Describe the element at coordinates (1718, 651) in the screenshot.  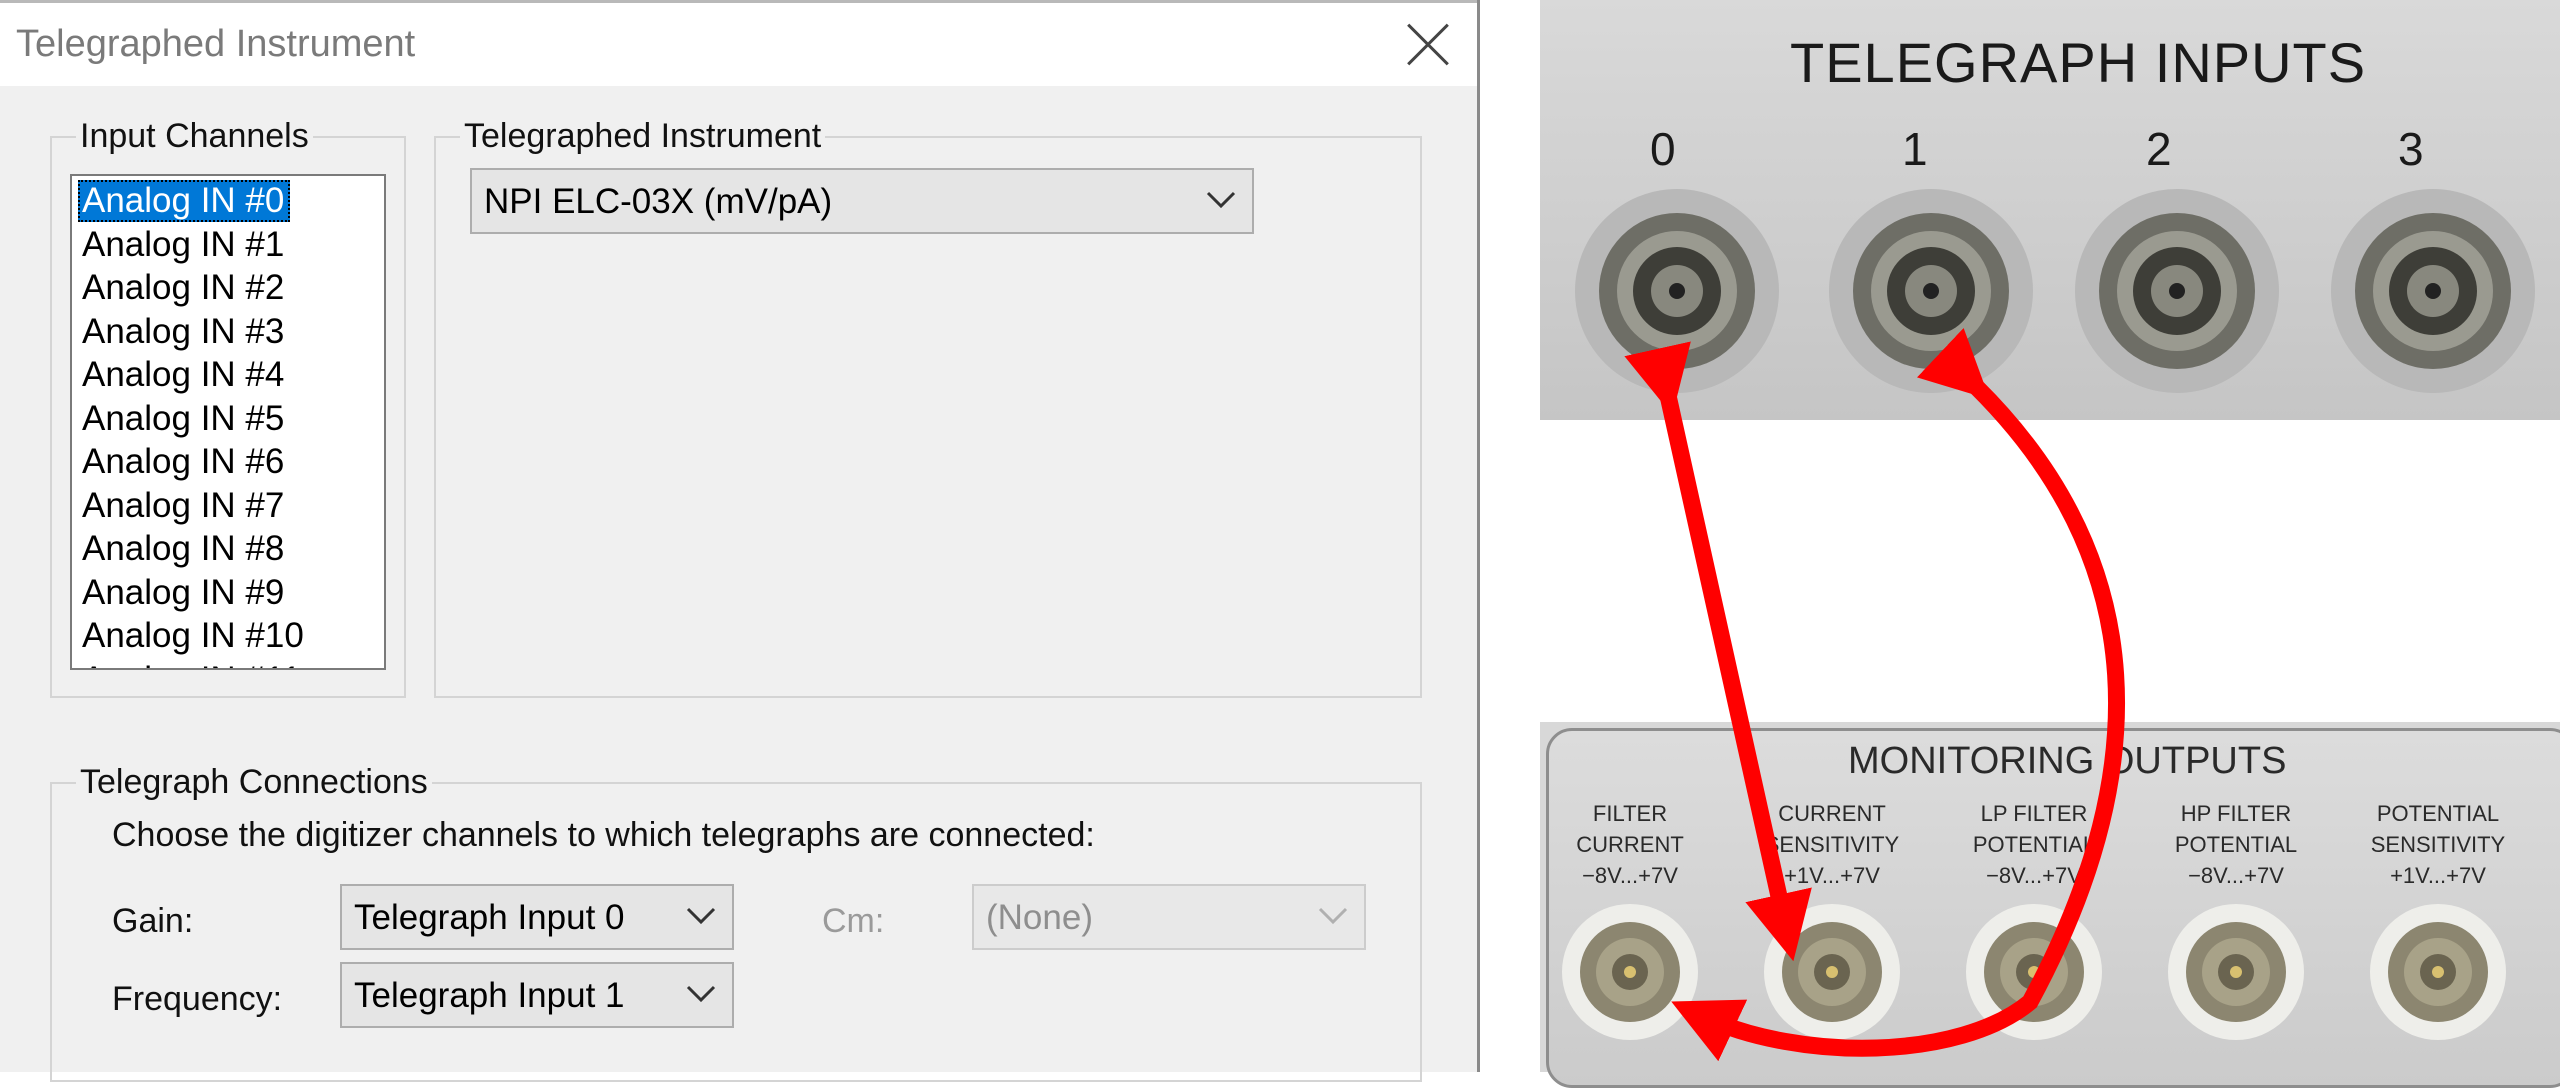
I see `arrow-gain-connection` at that location.